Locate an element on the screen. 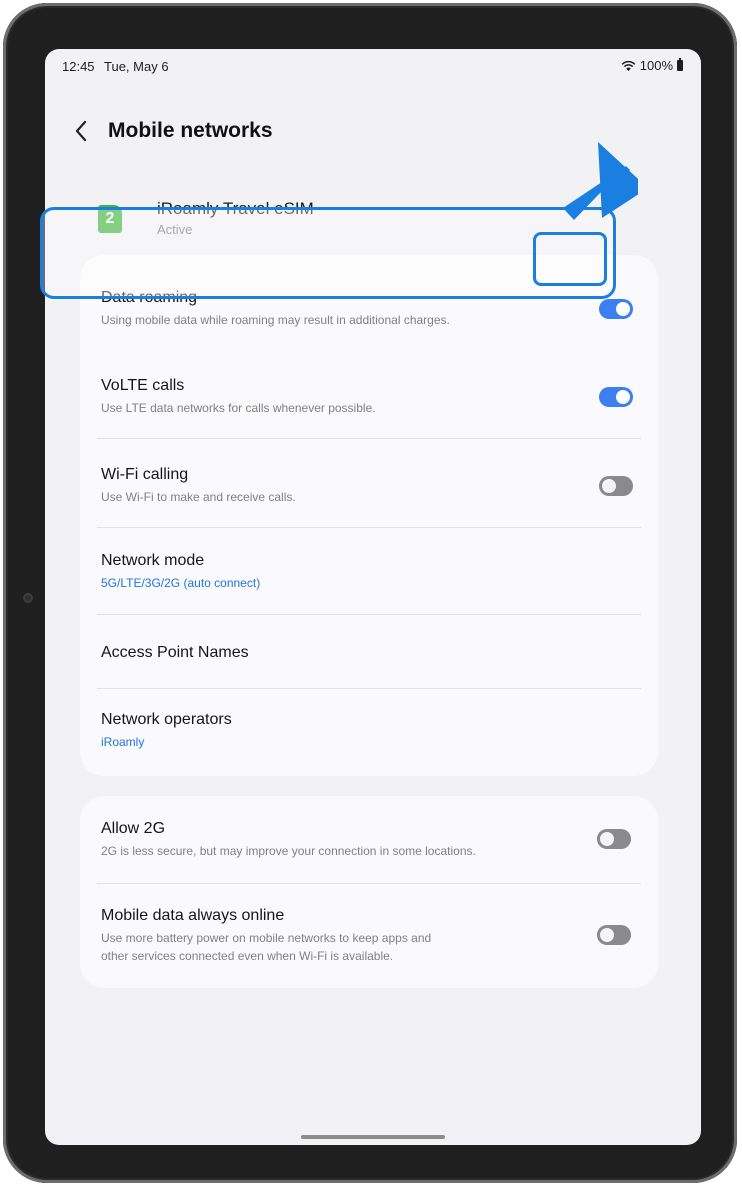 This screenshot has width=742, height=1188. status-icons: 100% is located at coordinates (652, 65).